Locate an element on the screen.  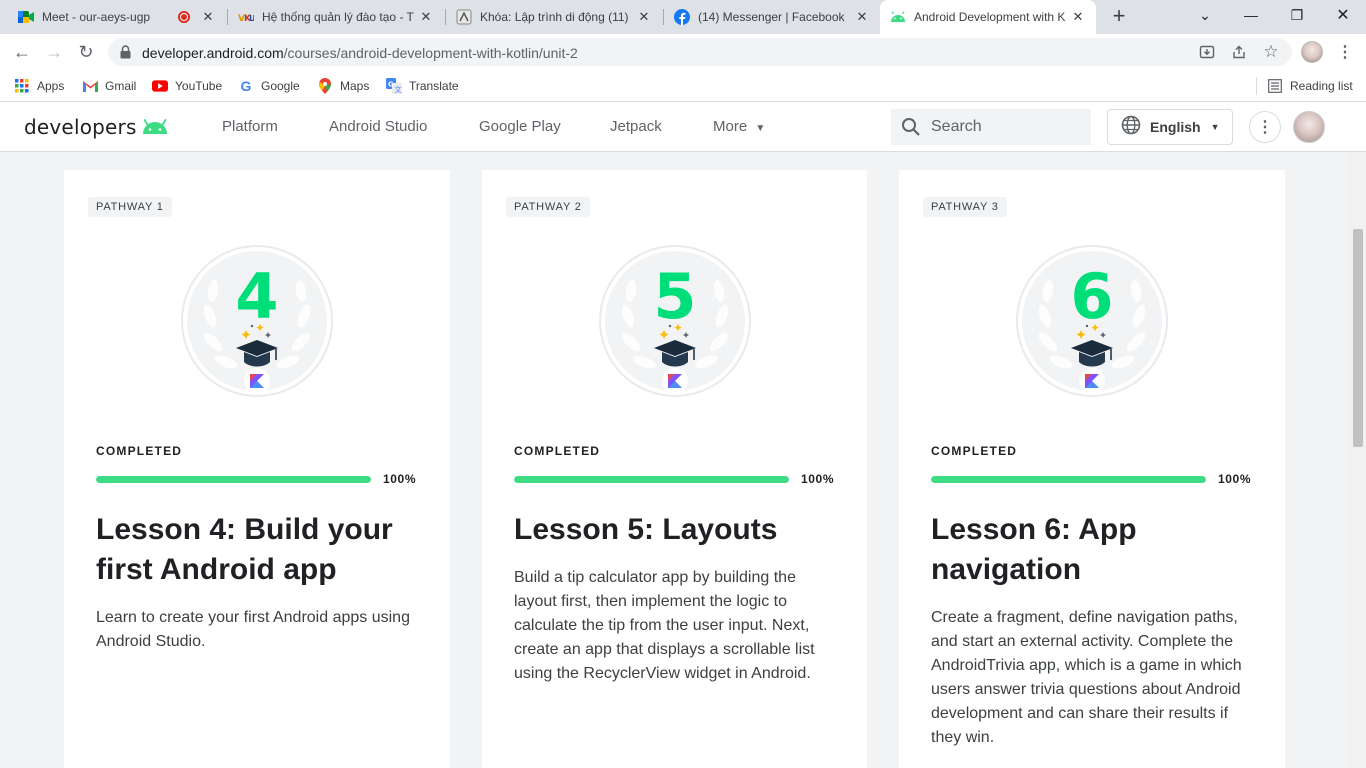
tab-facebook-messenger: (14) Messenger | Facebook ✕ is located at coordinates (772, 17).